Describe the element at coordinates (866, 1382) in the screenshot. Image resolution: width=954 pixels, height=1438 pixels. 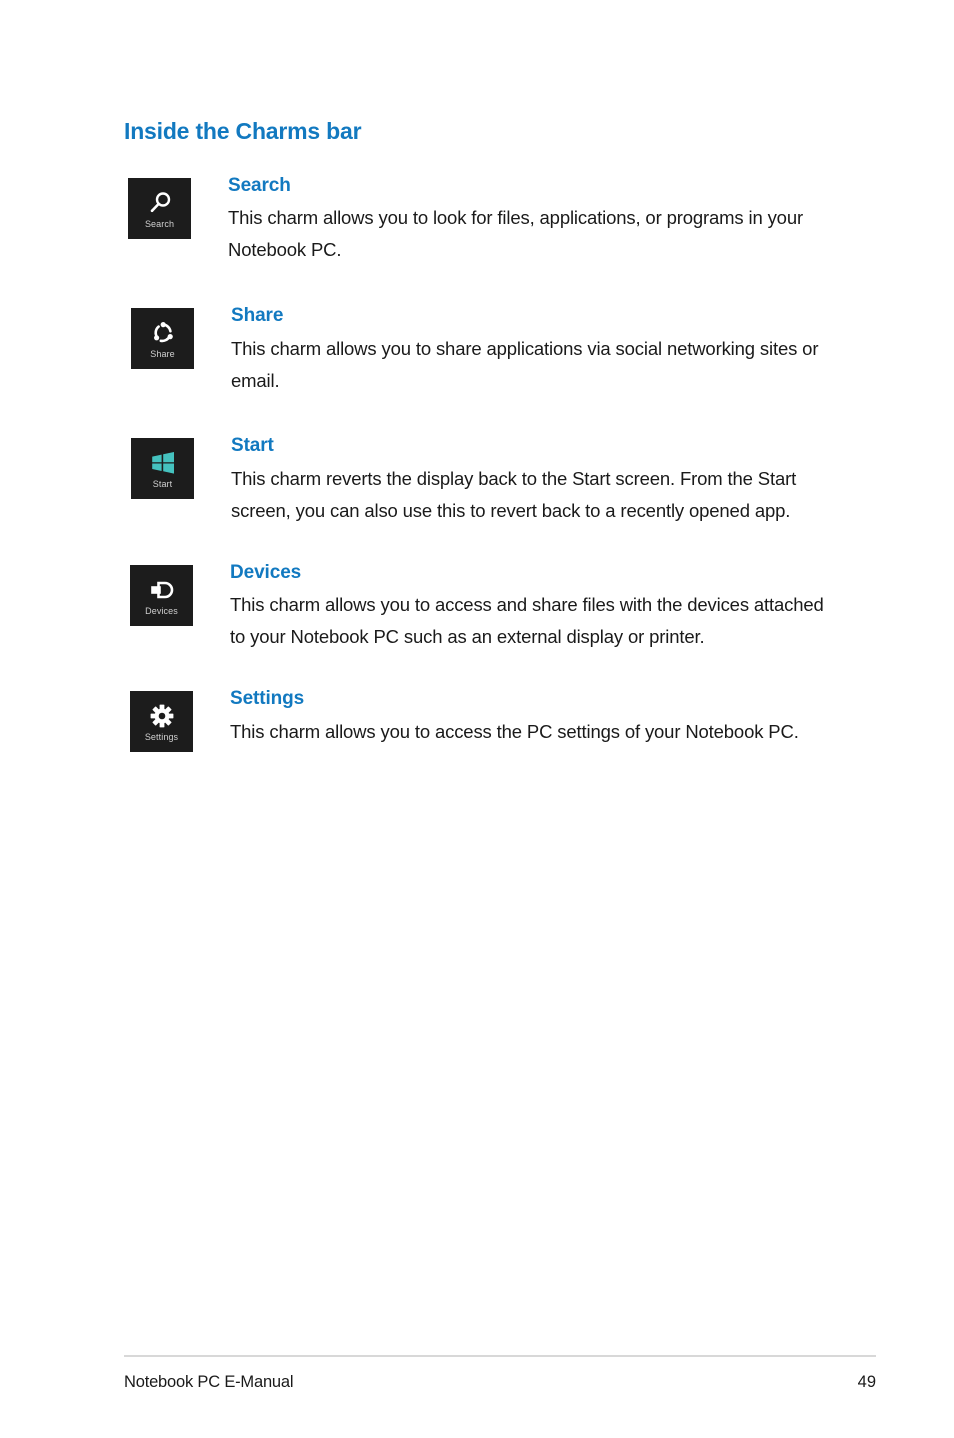
I see `footer-page-number: 49` at that location.